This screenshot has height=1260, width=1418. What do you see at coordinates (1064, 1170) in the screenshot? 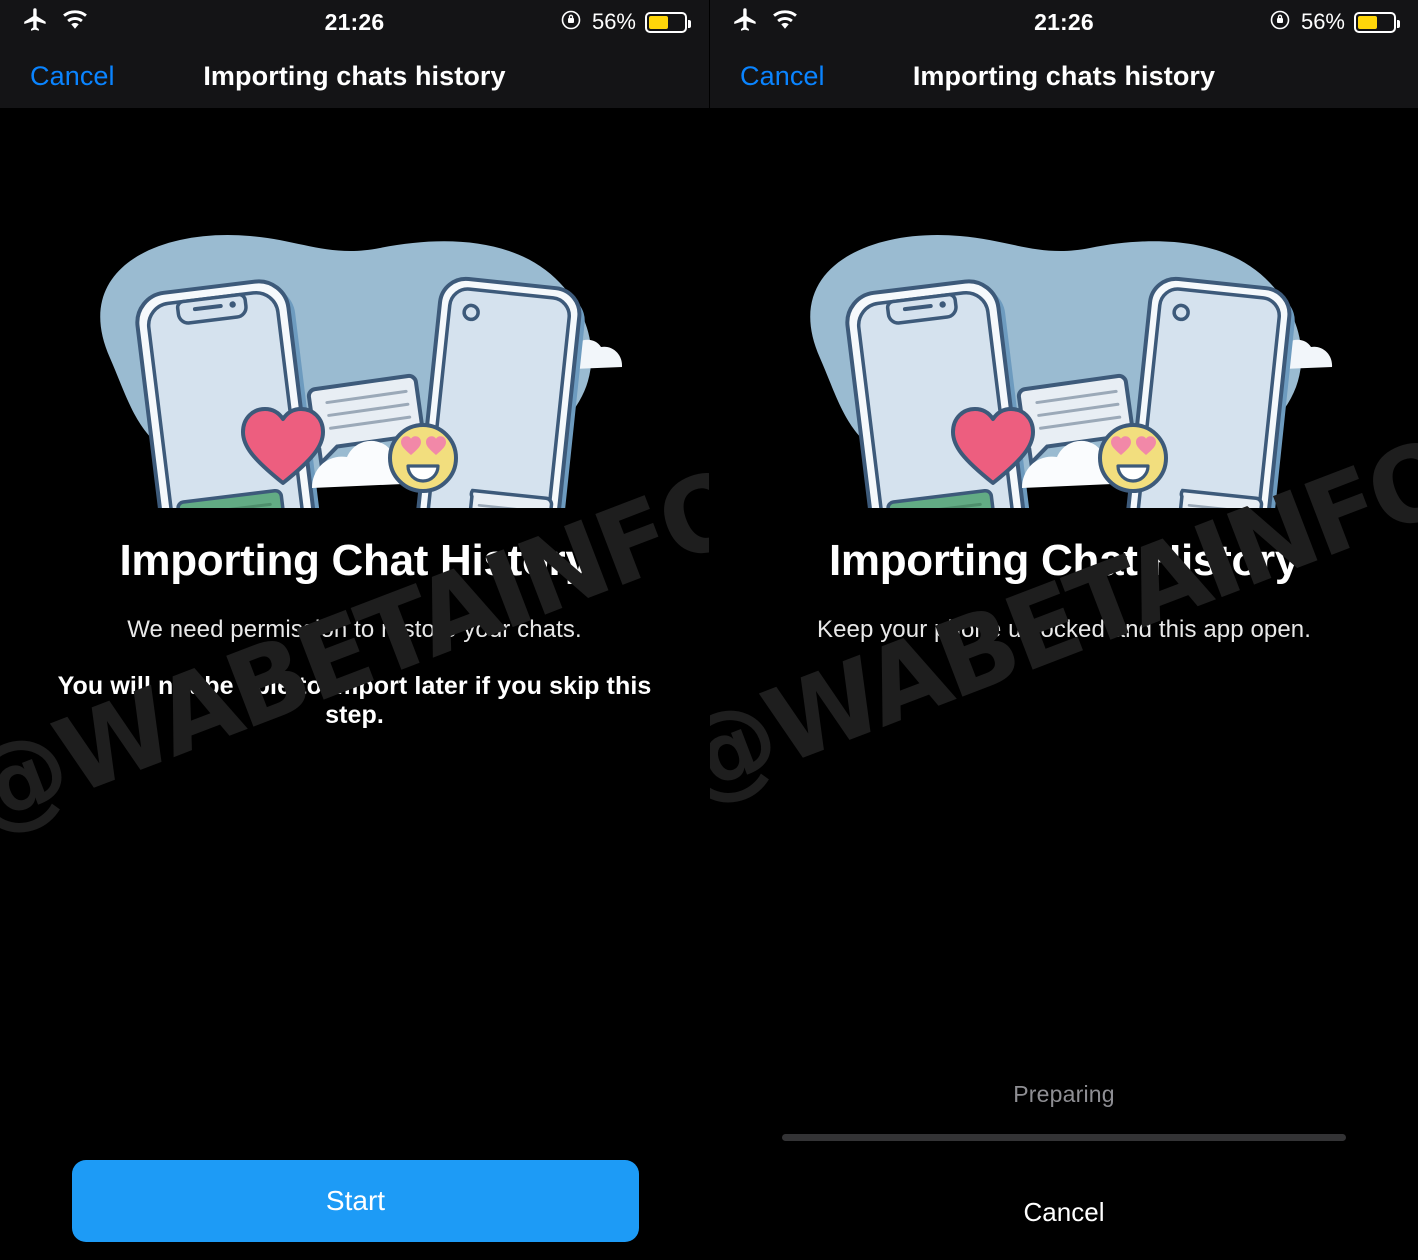
I see `progress-area: Preparing Cancel` at bounding box center [1064, 1170].